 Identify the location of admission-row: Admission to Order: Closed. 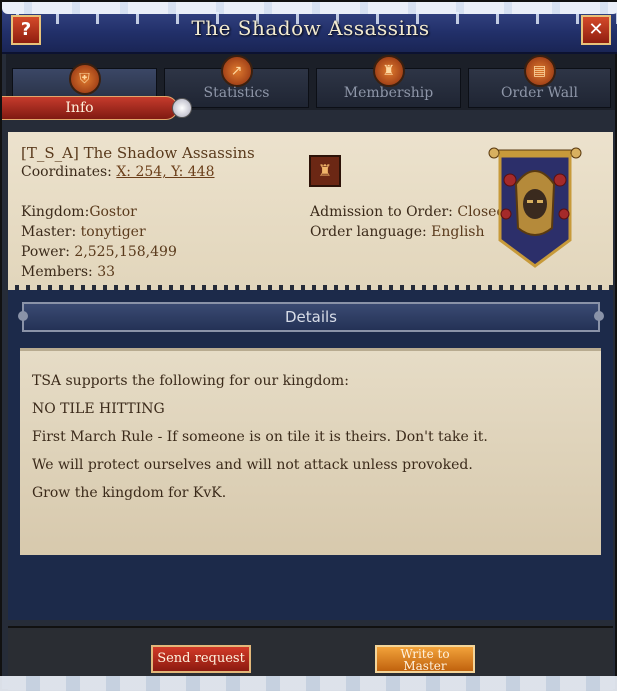
(407, 212).